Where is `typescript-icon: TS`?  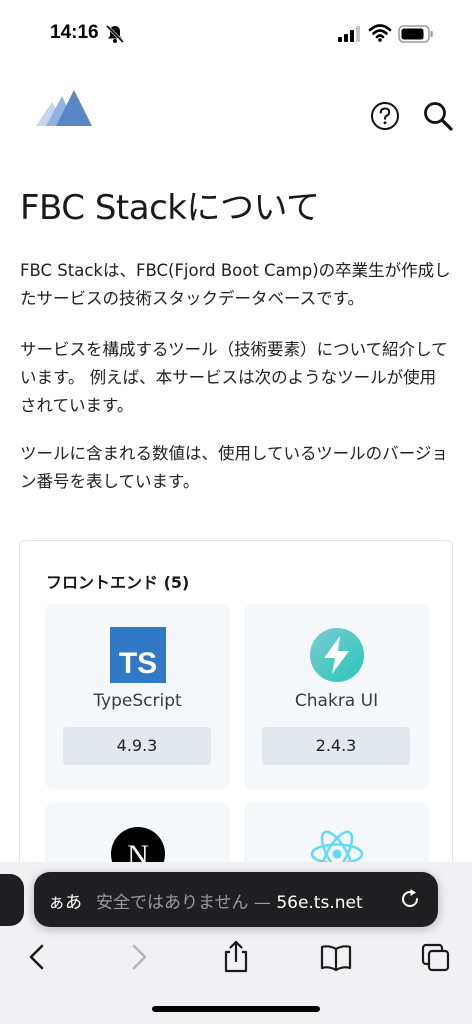 typescript-icon: TS is located at coordinates (138, 655).